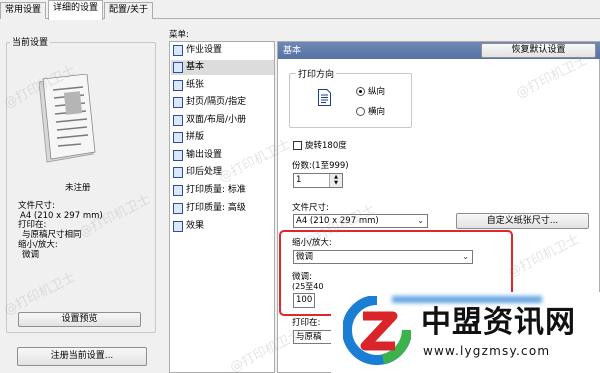  What do you see at coordinates (222, 226) in the screenshot?
I see `menu-item-effects: 效果` at bounding box center [222, 226].